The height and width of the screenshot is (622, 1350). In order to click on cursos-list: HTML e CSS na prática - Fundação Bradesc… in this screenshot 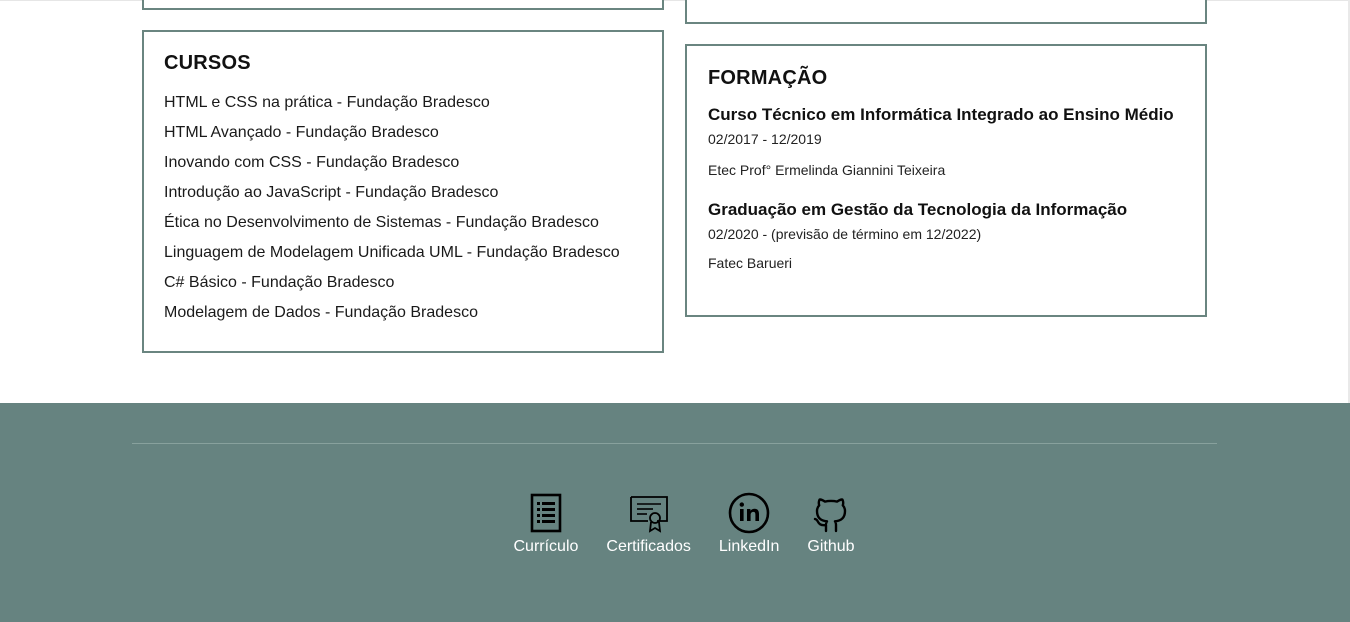, I will do `click(403, 208)`.